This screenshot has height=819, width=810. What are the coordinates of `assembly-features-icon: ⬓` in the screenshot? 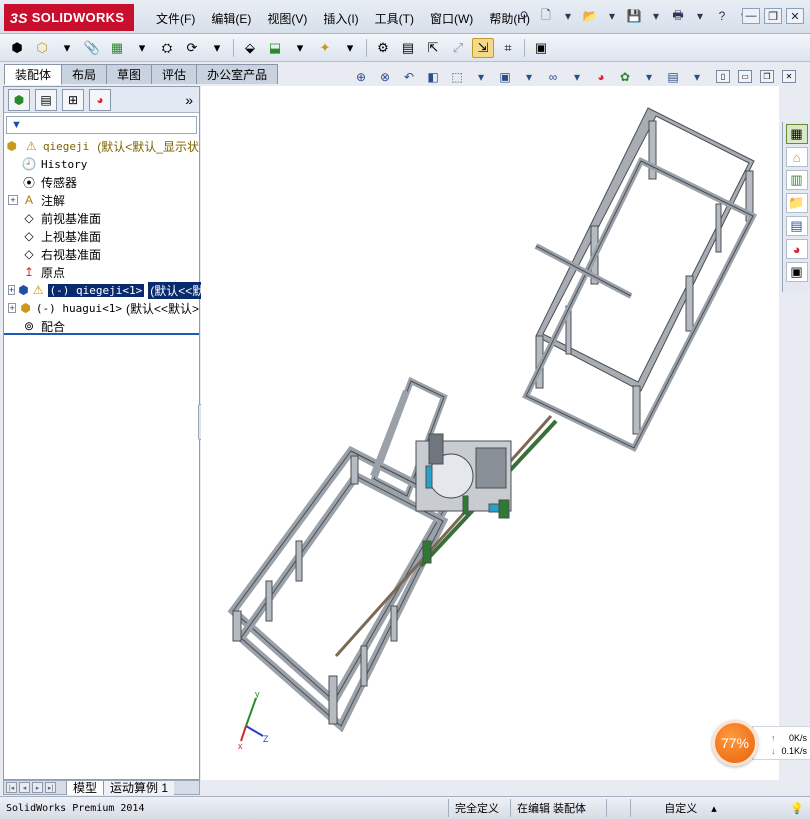 It's located at (275, 48).